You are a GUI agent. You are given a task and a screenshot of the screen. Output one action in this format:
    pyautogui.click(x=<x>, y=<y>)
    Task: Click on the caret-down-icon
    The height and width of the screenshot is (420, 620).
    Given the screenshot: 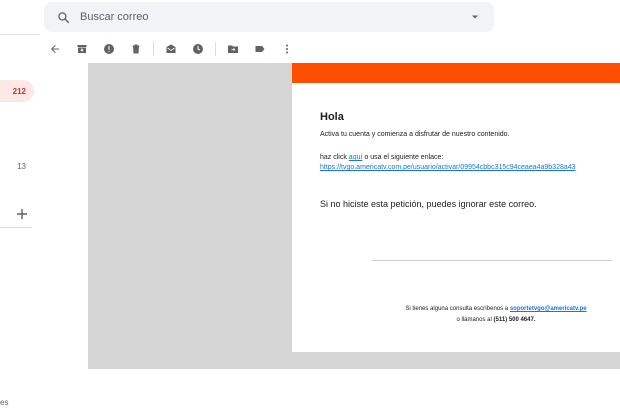 What is the action you would take?
    pyautogui.click(x=475, y=17)
    